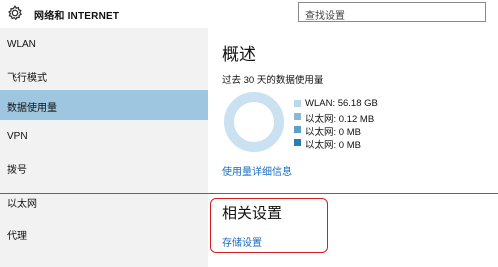  What do you see at coordinates (17, 170) in the screenshot?
I see `sidebar-item-label: 拨号` at bounding box center [17, 170].